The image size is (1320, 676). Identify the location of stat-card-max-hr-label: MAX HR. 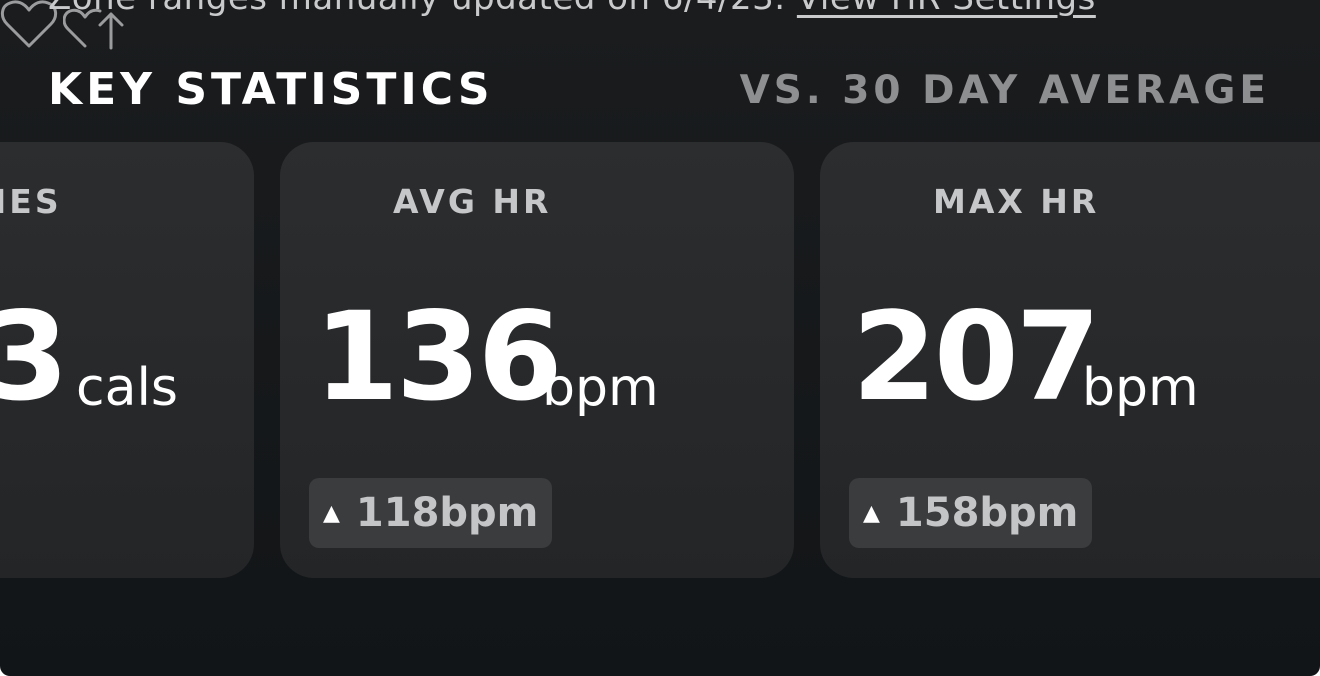
(1016, 201).